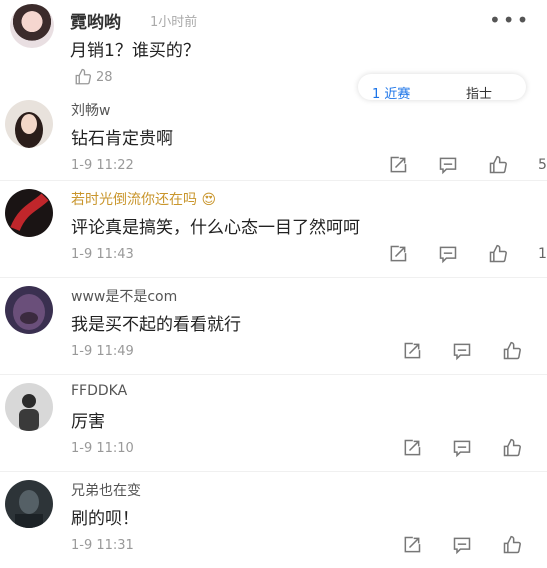 This screenshot has height=568, width=547. I want to click on reply-author: FFDDKA, so click(99, 391).